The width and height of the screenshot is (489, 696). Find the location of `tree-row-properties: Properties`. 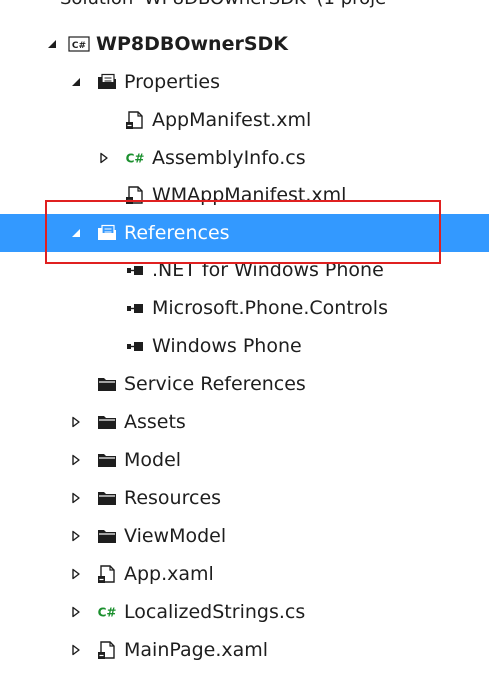

tree-row-properties: Properties is located at coordinates (244, 82).